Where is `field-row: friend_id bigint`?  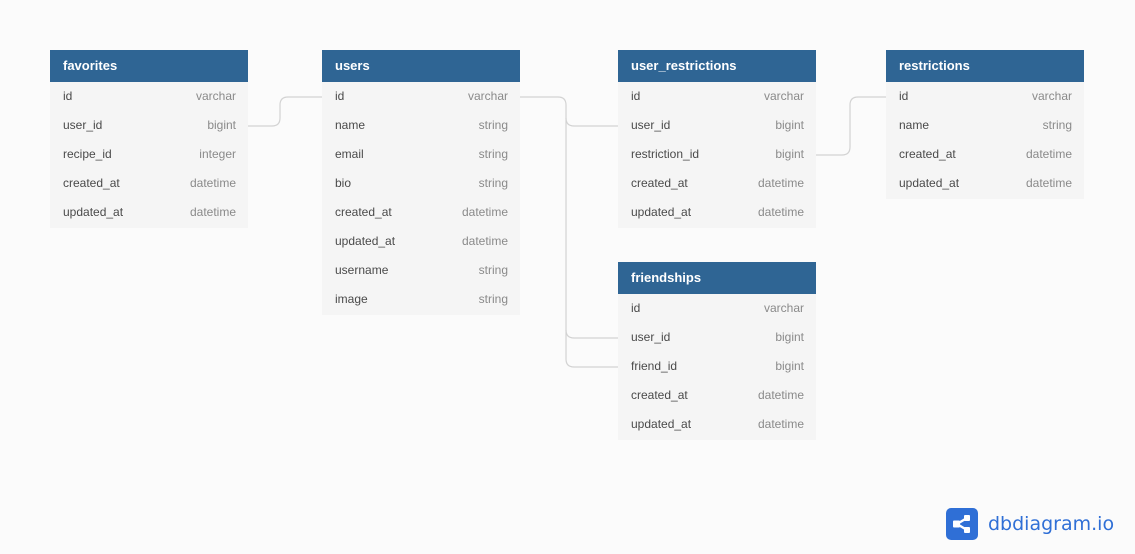
field-row: friend_id bigint is located at coordinates (717, 366).